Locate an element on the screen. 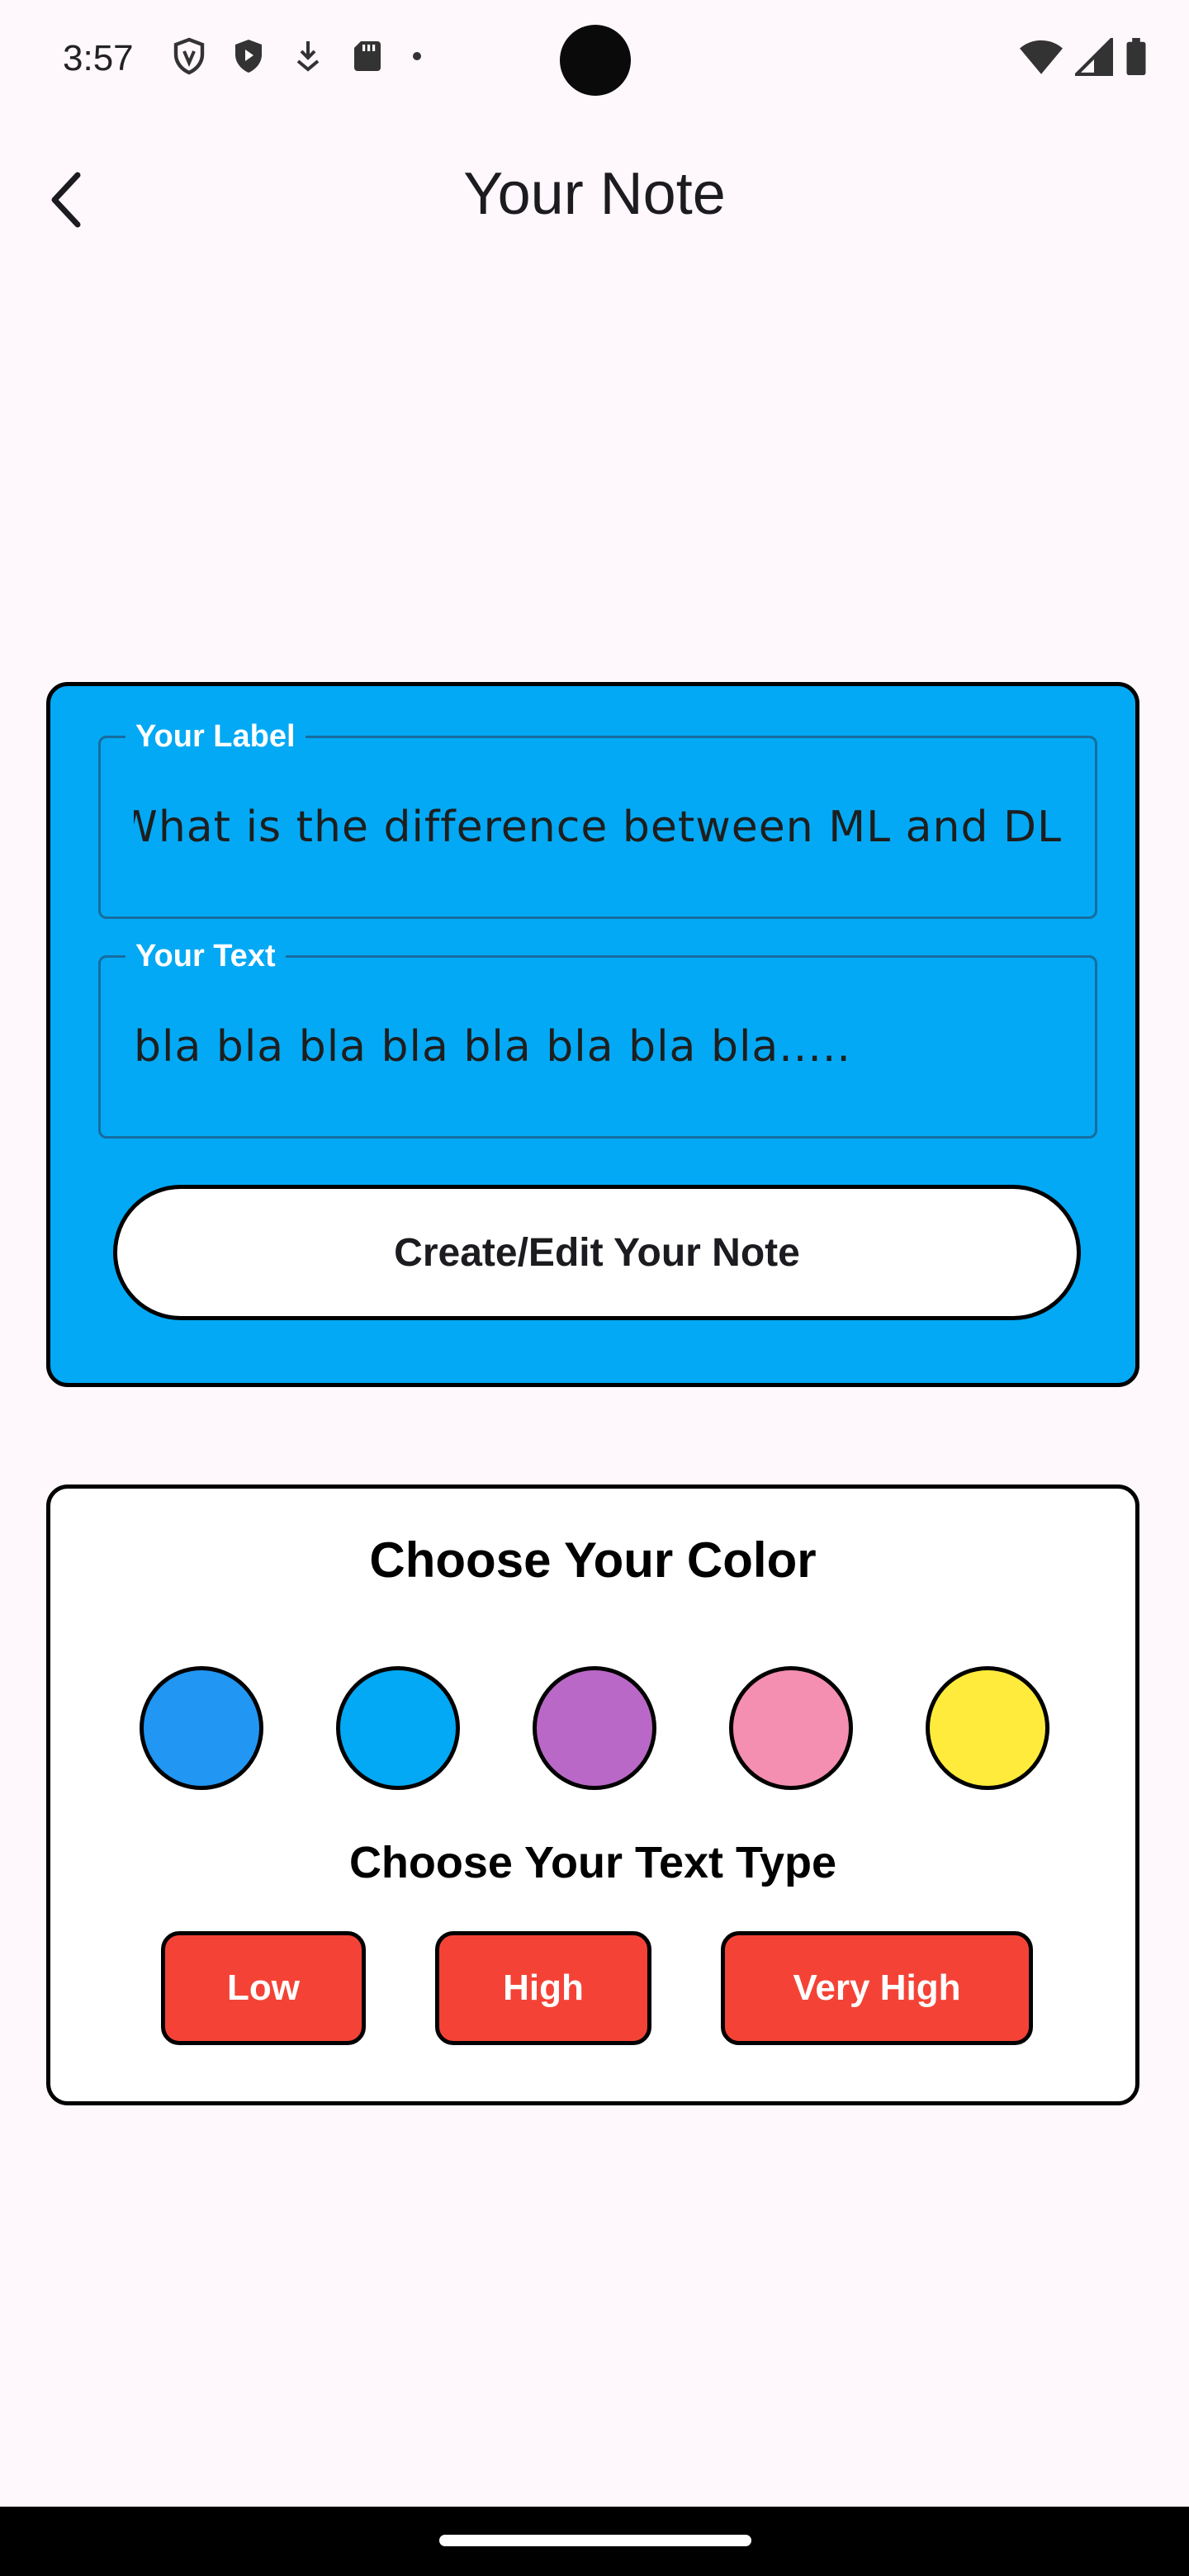  status-time: 3:57 is located at coordinates (98, 58).